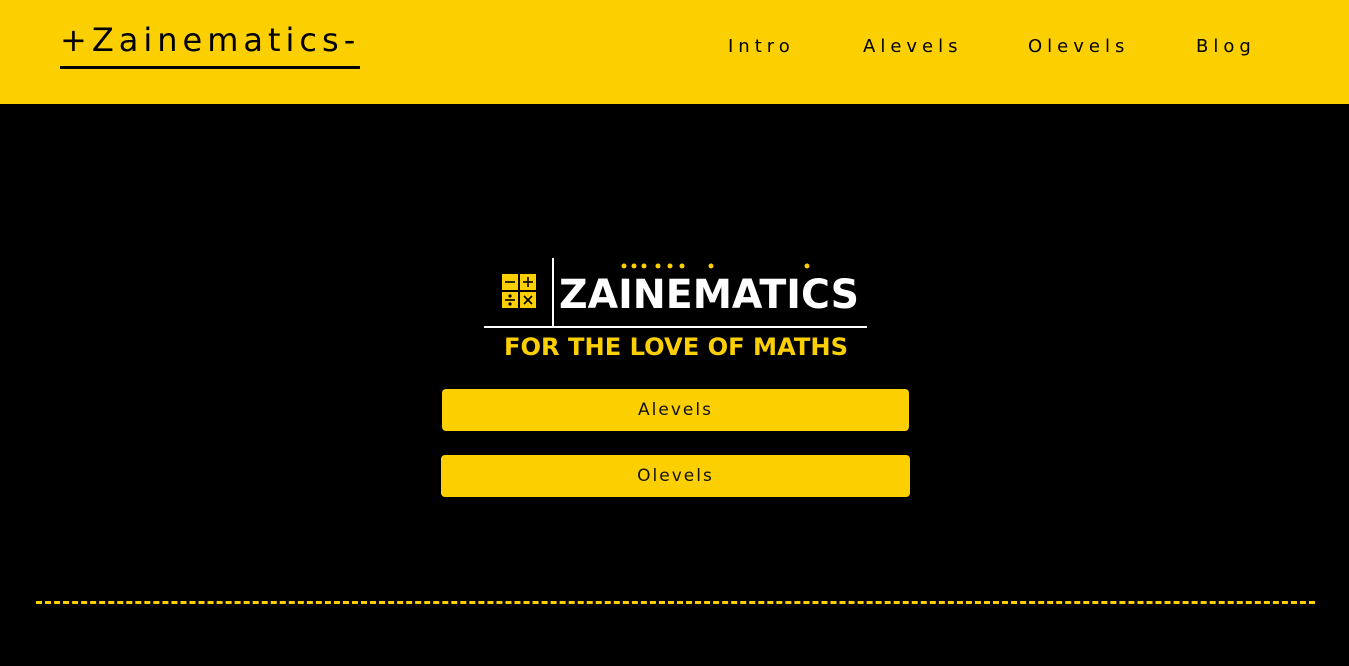 Image resolution: width=1349 pixels, height=666 pixels. Describe the element at coordinates (210, 43) in the screenshot. I see `site-brand-link: +Zainematics-` at that location.